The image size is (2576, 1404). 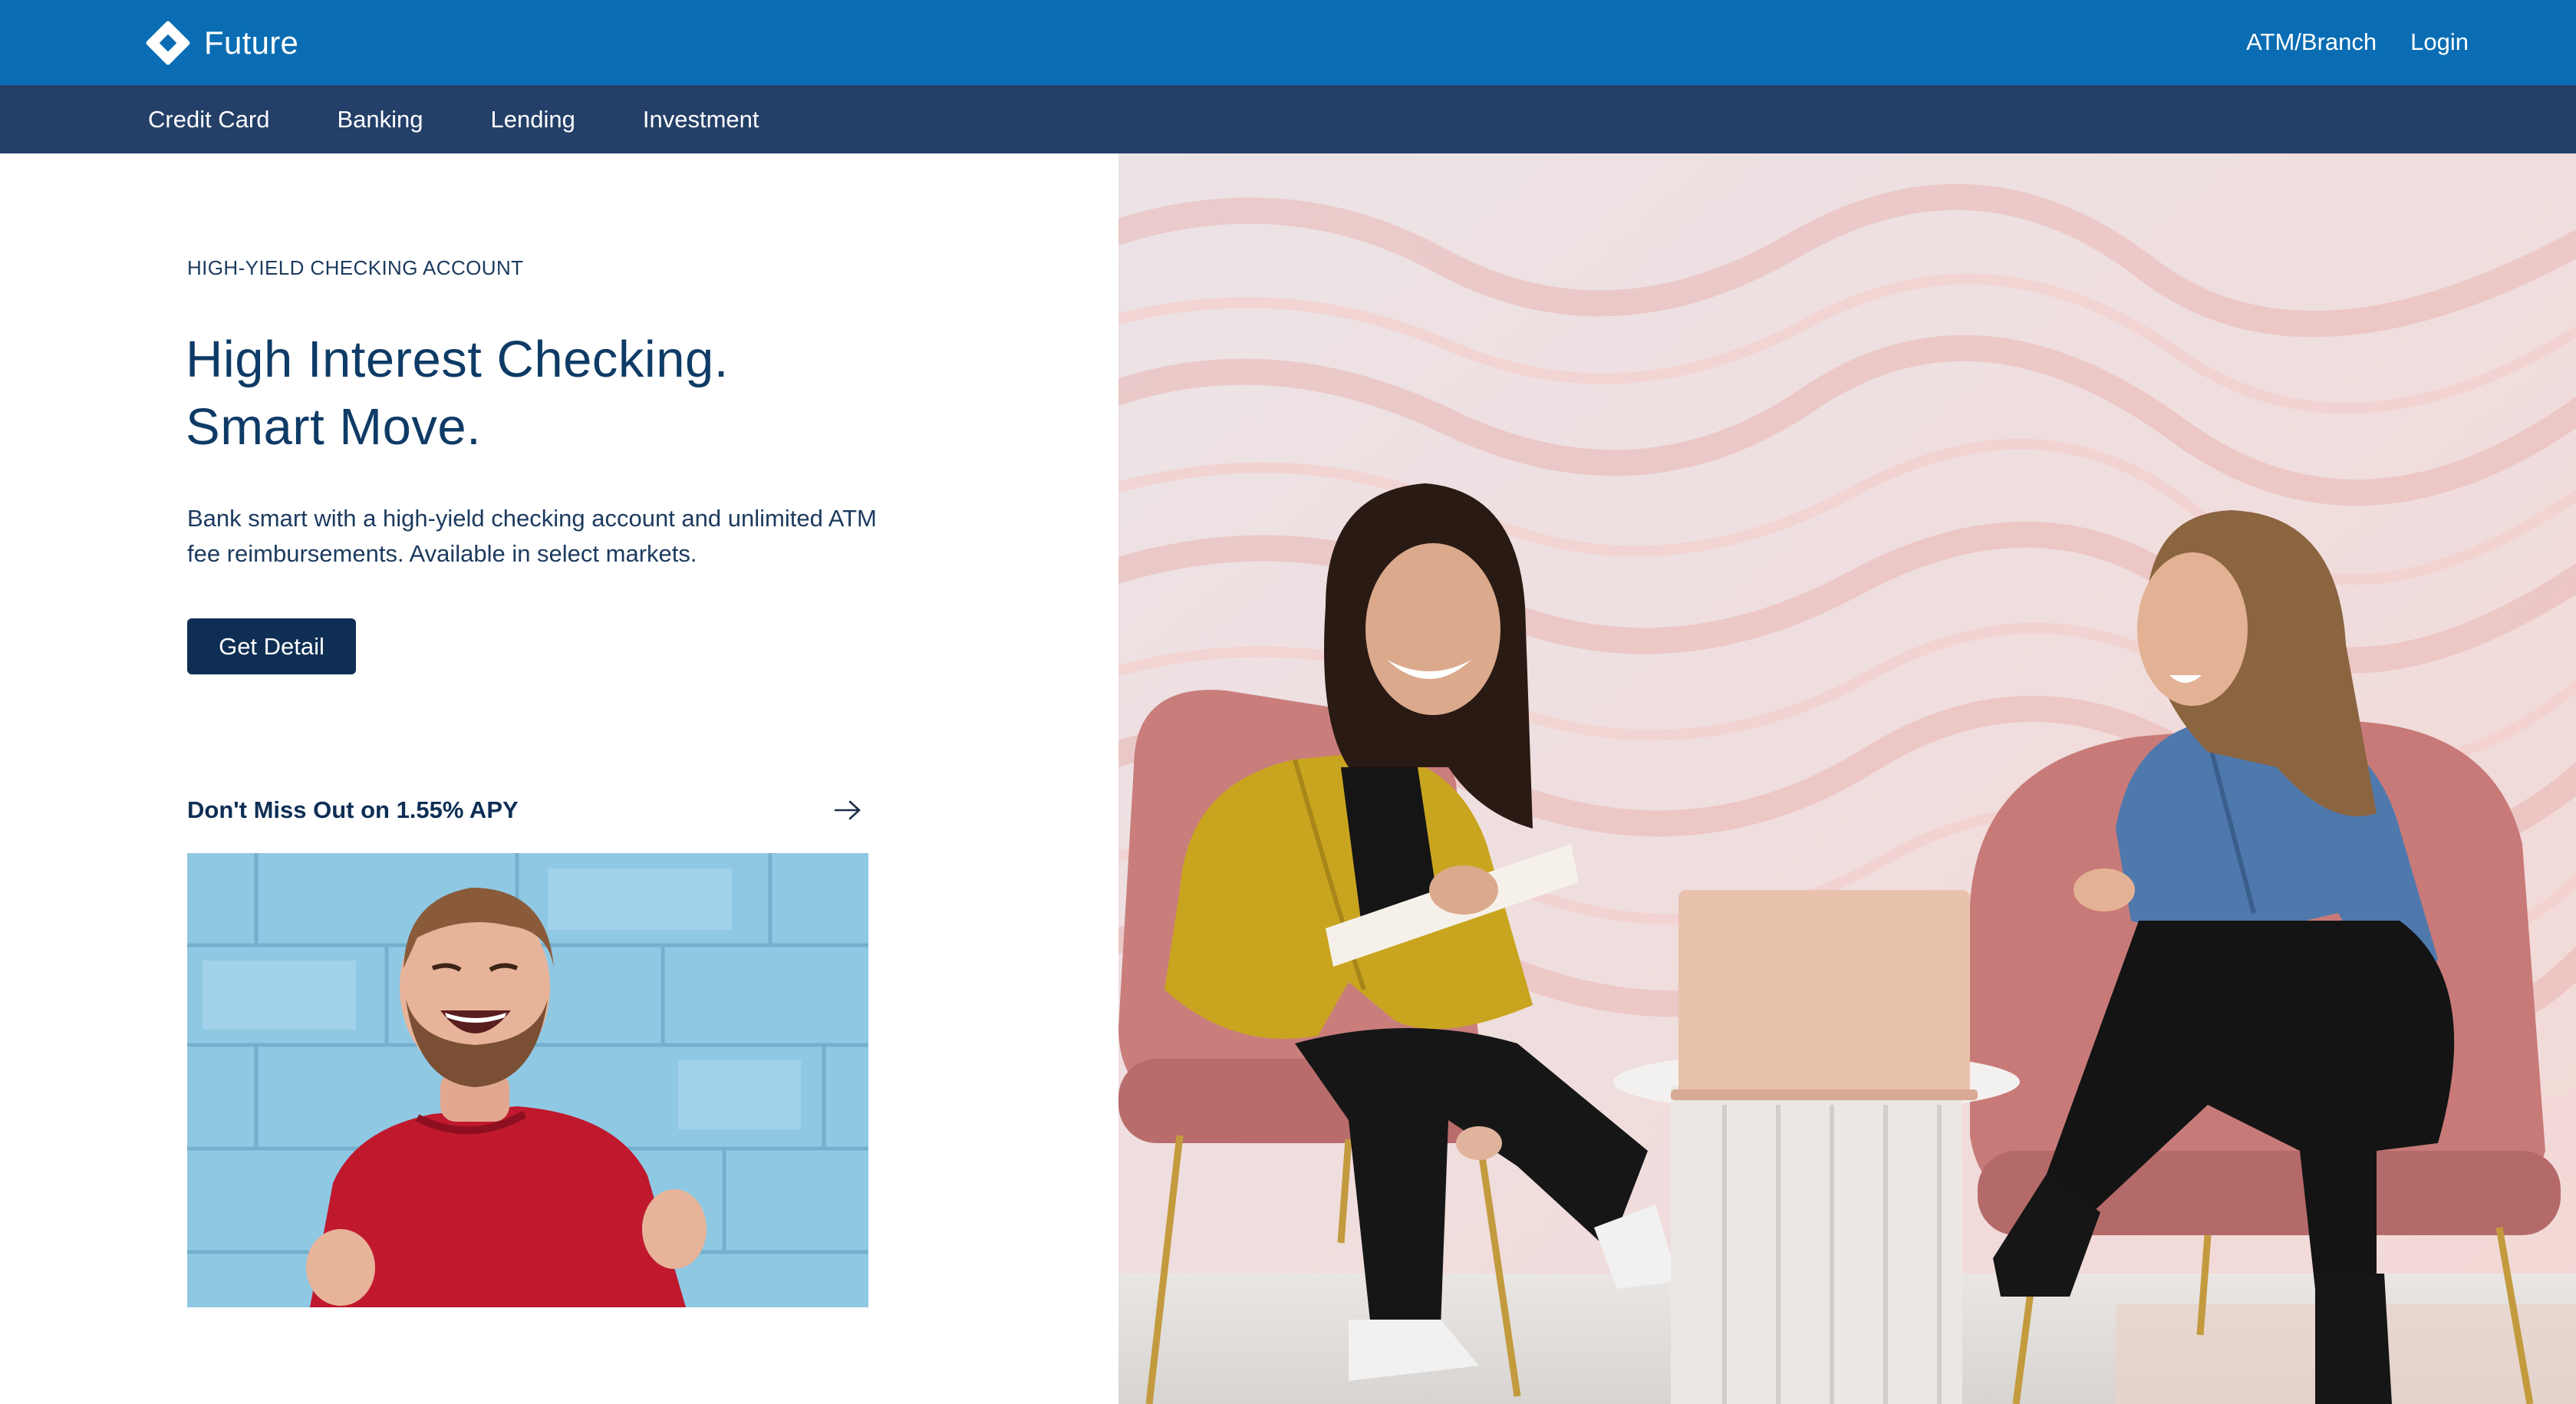 What do you see at coordinates (527, 1080) in the screenshot?
I see `promo-image-excited-man` at bounding box center [527, 1080].